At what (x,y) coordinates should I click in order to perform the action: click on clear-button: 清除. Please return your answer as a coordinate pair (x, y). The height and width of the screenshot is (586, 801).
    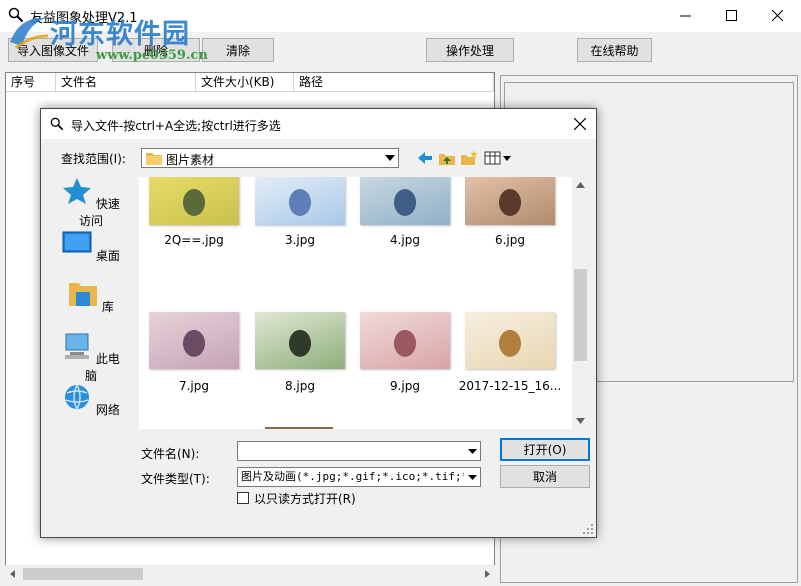
    Looking at the image, I should click on (238, 50).